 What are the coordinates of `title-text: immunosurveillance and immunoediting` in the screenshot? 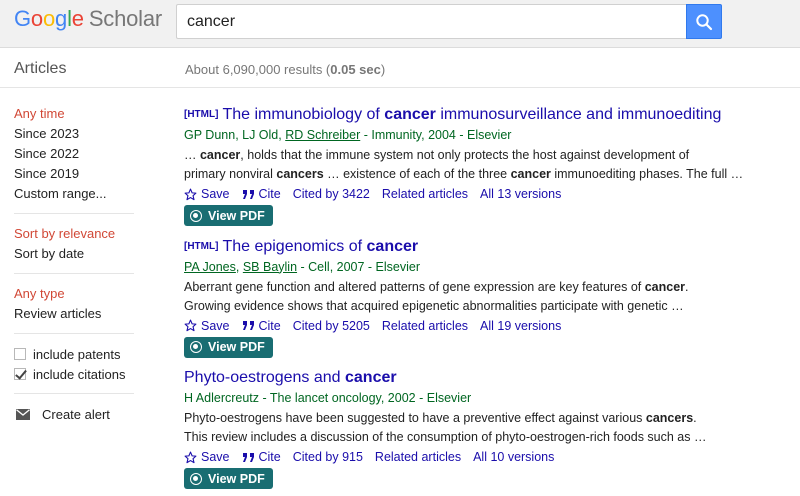 It's located at (578, 114).